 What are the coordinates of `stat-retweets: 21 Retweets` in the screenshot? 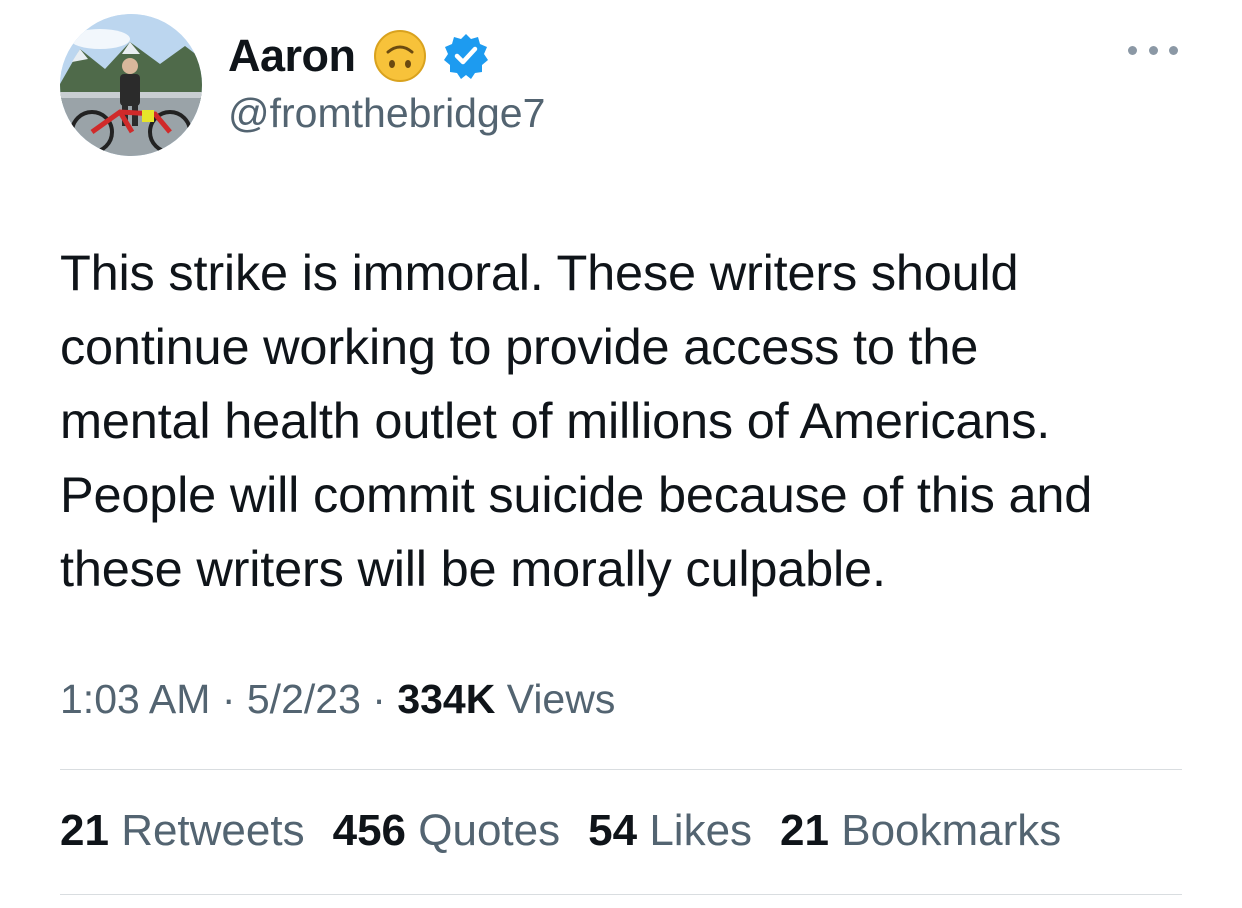 It's located at (182, 831).